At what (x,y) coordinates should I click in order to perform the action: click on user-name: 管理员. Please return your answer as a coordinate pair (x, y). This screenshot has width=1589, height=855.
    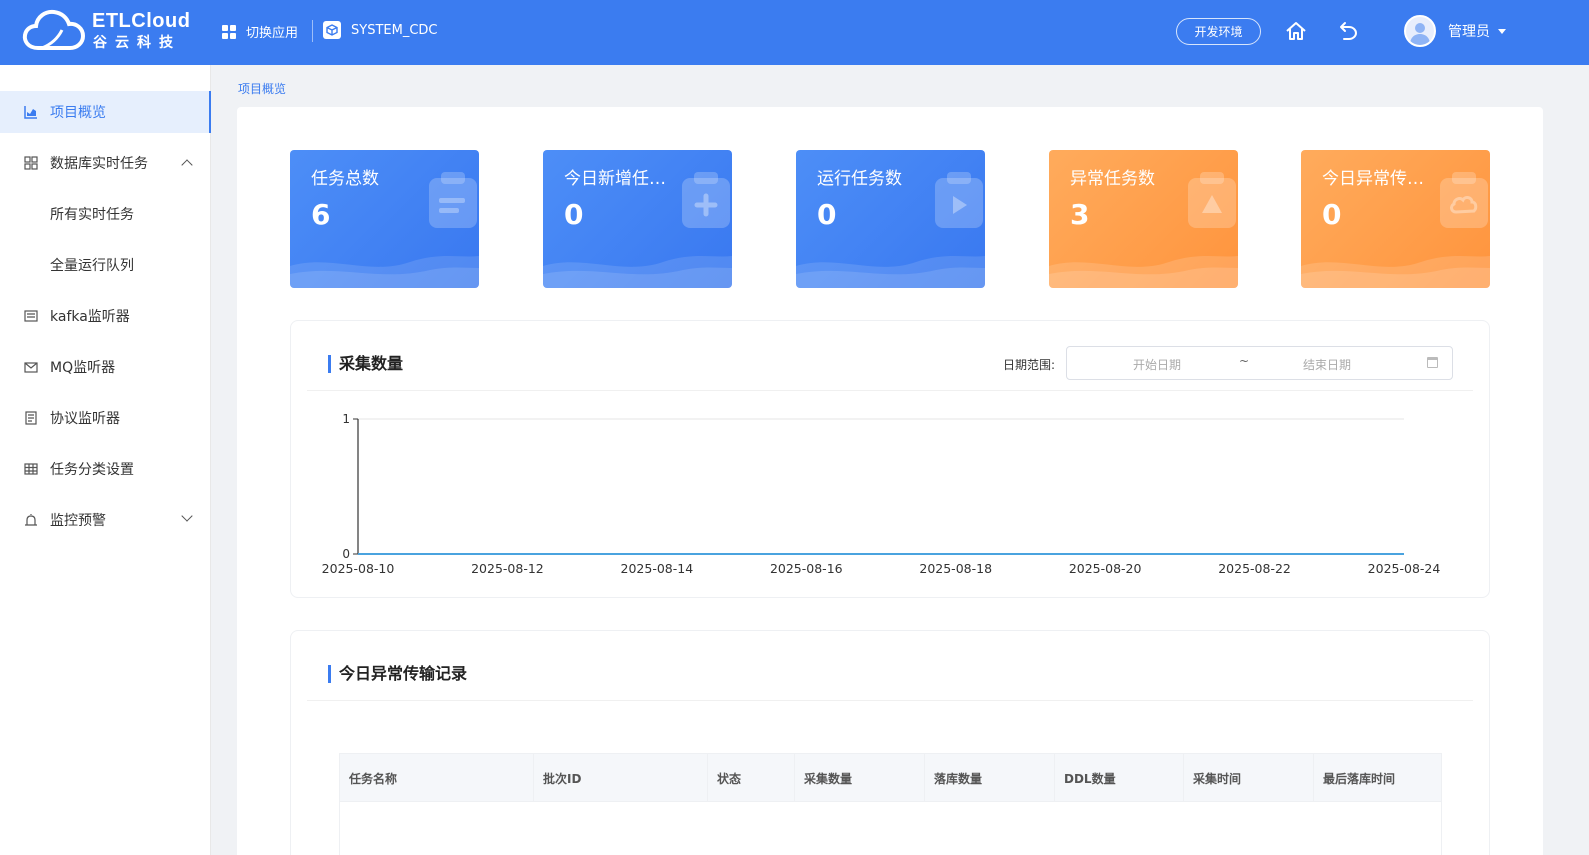
    Looking at the image, I should click on (1469, 32).